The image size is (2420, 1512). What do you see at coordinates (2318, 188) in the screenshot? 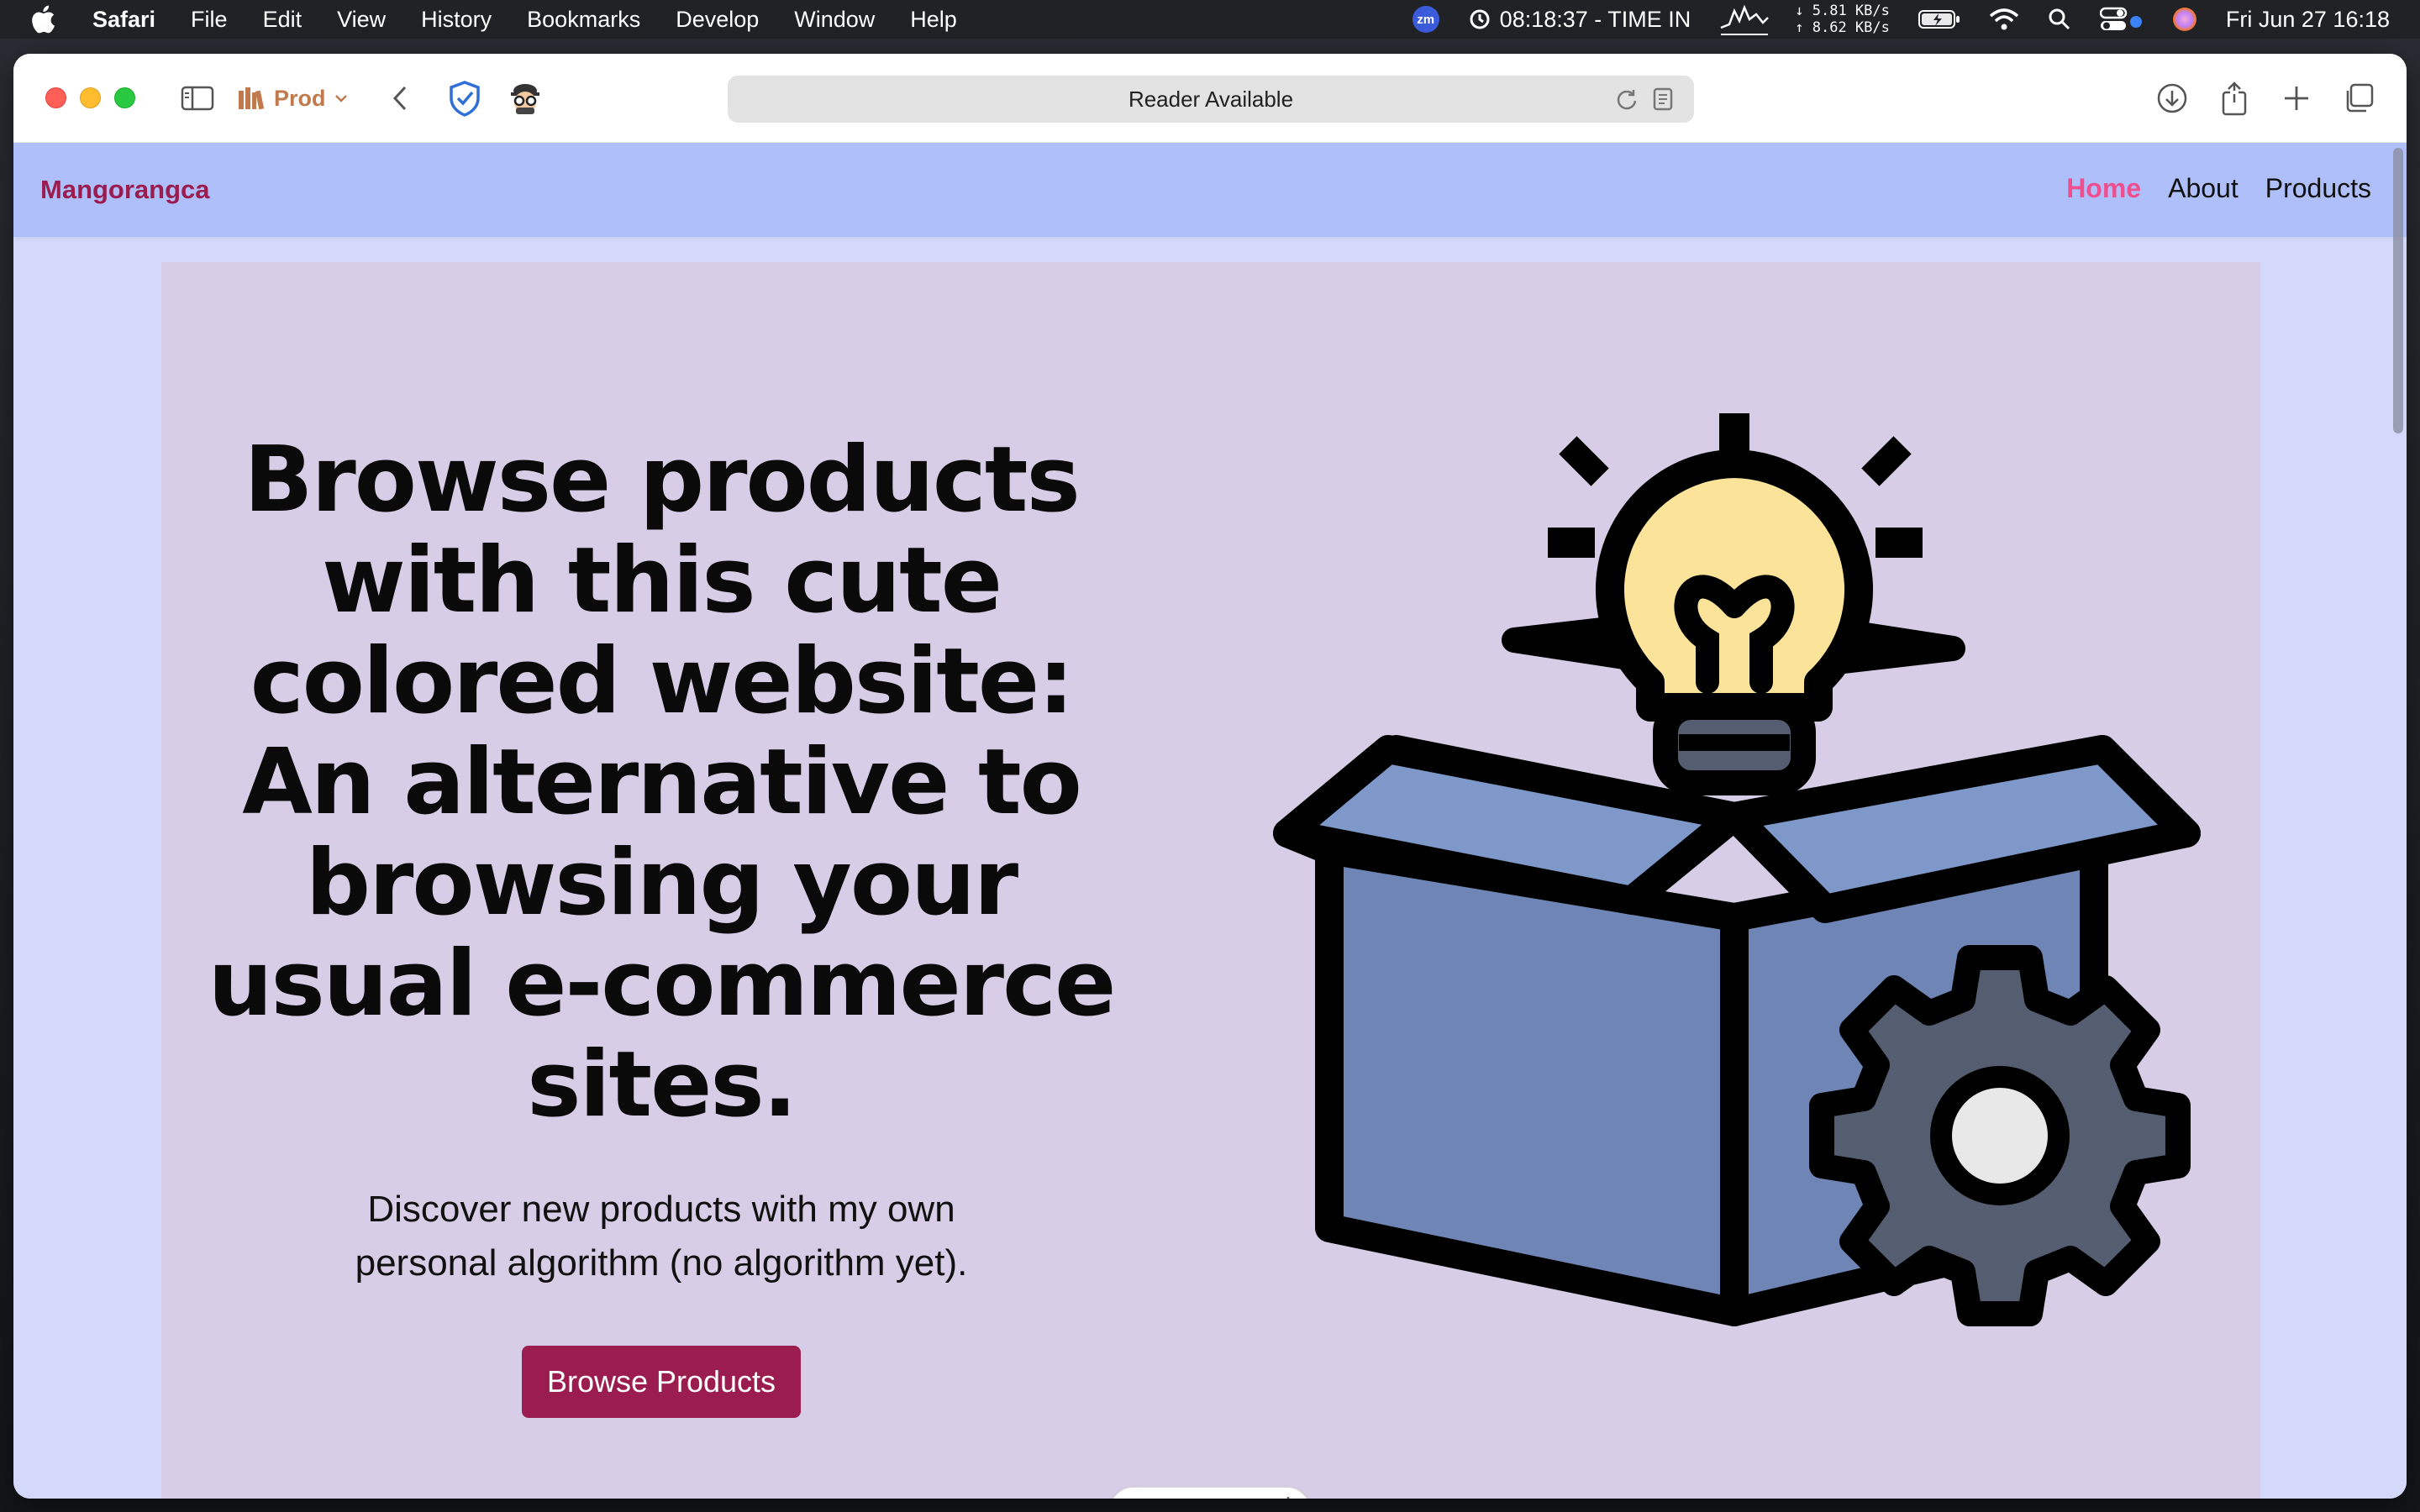
I see `nav-products-link: Products` at bounding box center [2318, 188].